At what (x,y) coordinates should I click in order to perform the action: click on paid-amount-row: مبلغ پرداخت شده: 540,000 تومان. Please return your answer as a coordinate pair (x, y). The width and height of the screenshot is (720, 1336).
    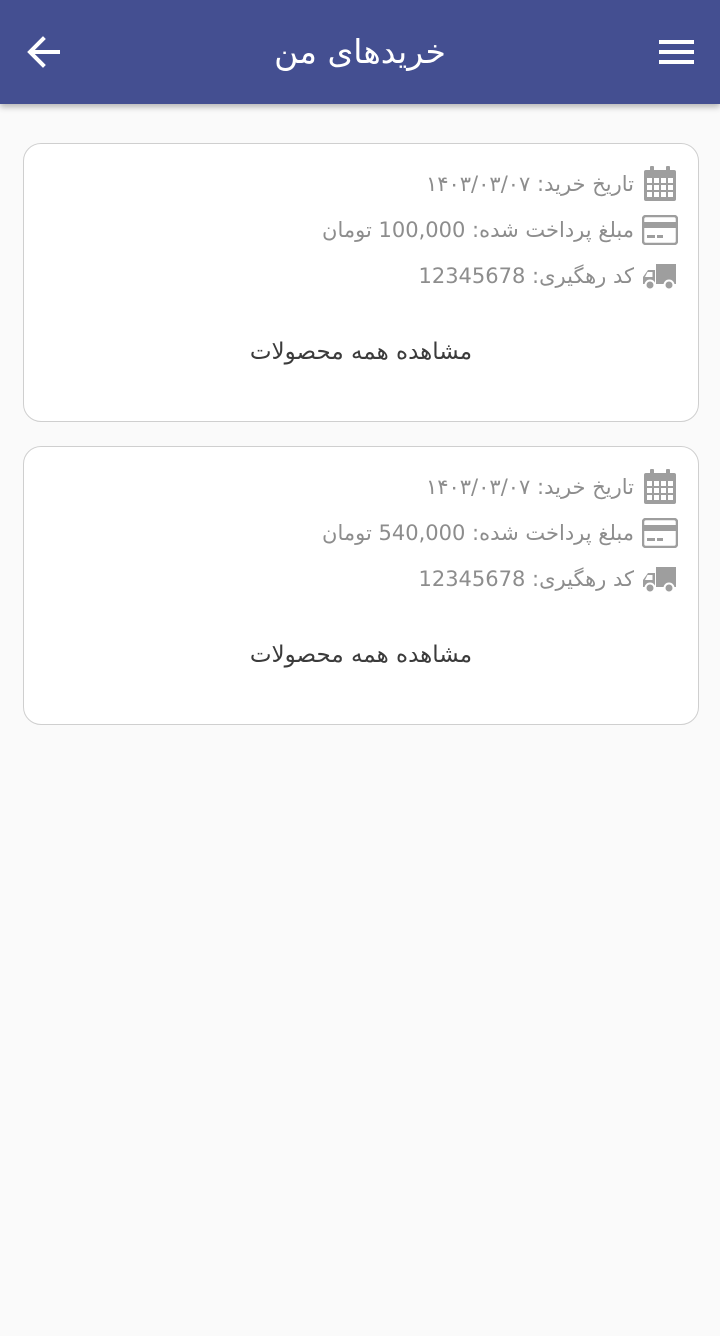
    Looking at the image, I should click on (500, 533).